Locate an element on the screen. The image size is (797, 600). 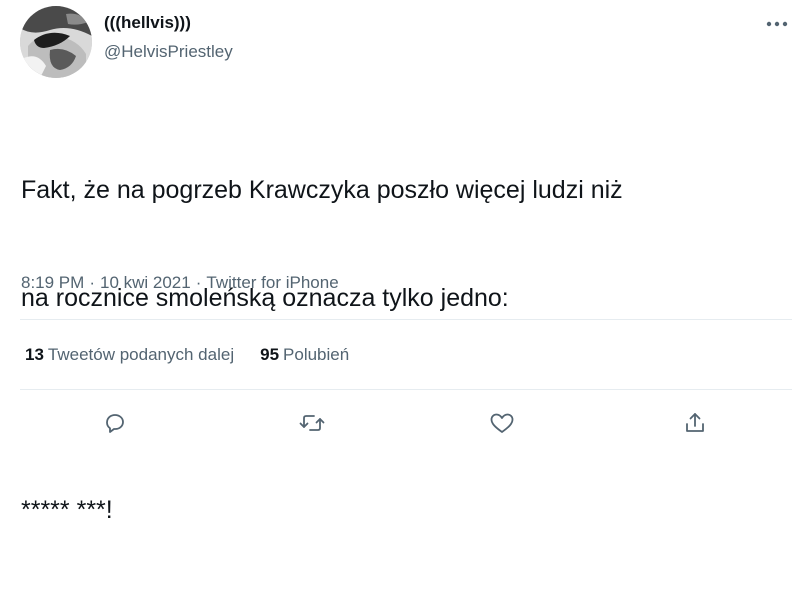
like-icon is located at coordinates (502, 423).